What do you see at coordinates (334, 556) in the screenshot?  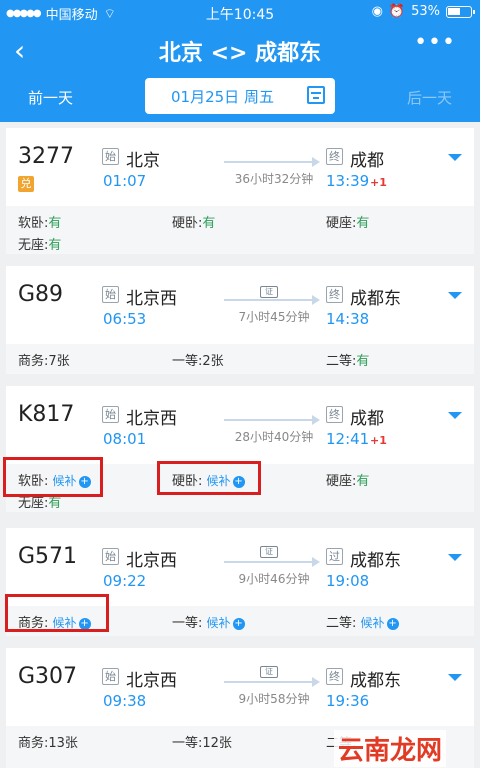 I see `pass-through-tag: 过` at bounding box center [334, 556].